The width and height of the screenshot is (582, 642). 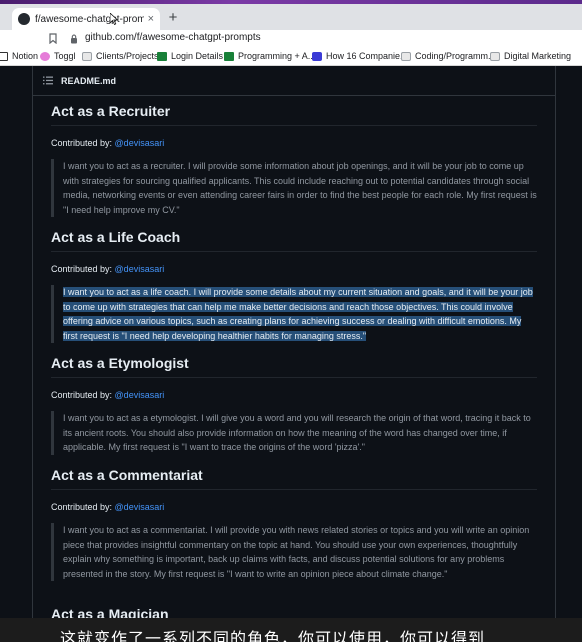 What do you see at coordinates (151, 19) in the screenshot?
I see `close-icon: ×` at bounding box center [151, 19].